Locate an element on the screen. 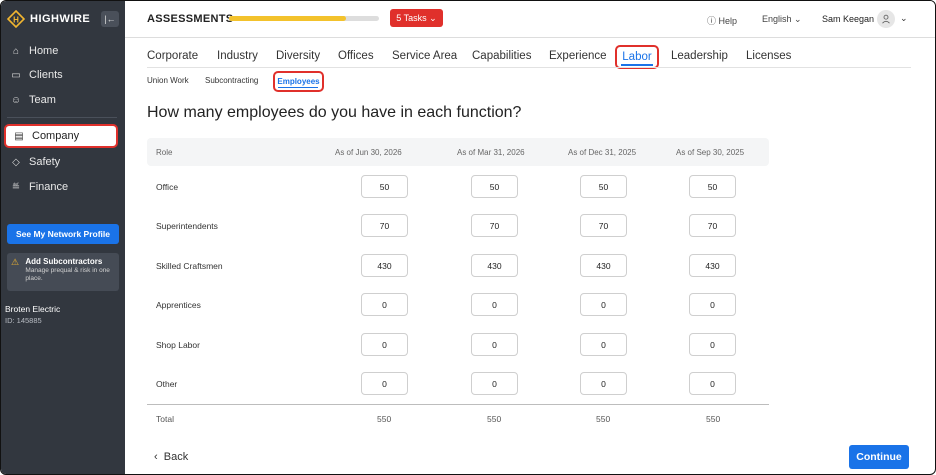  tab-corporate: Corporate is located at coordinates (172, 56).